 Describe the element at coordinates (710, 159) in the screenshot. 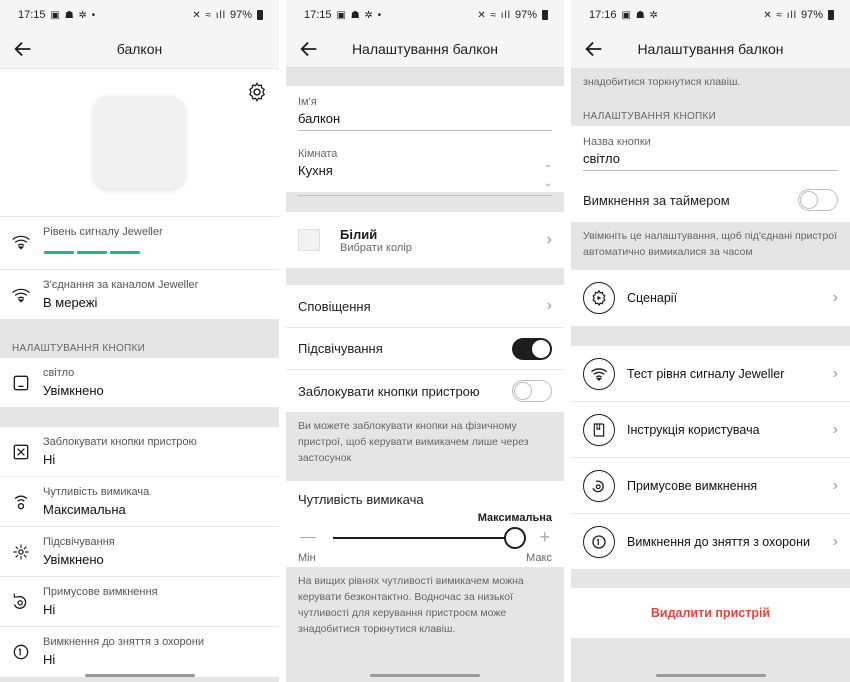

I see `button-name-input: світло` at that location.